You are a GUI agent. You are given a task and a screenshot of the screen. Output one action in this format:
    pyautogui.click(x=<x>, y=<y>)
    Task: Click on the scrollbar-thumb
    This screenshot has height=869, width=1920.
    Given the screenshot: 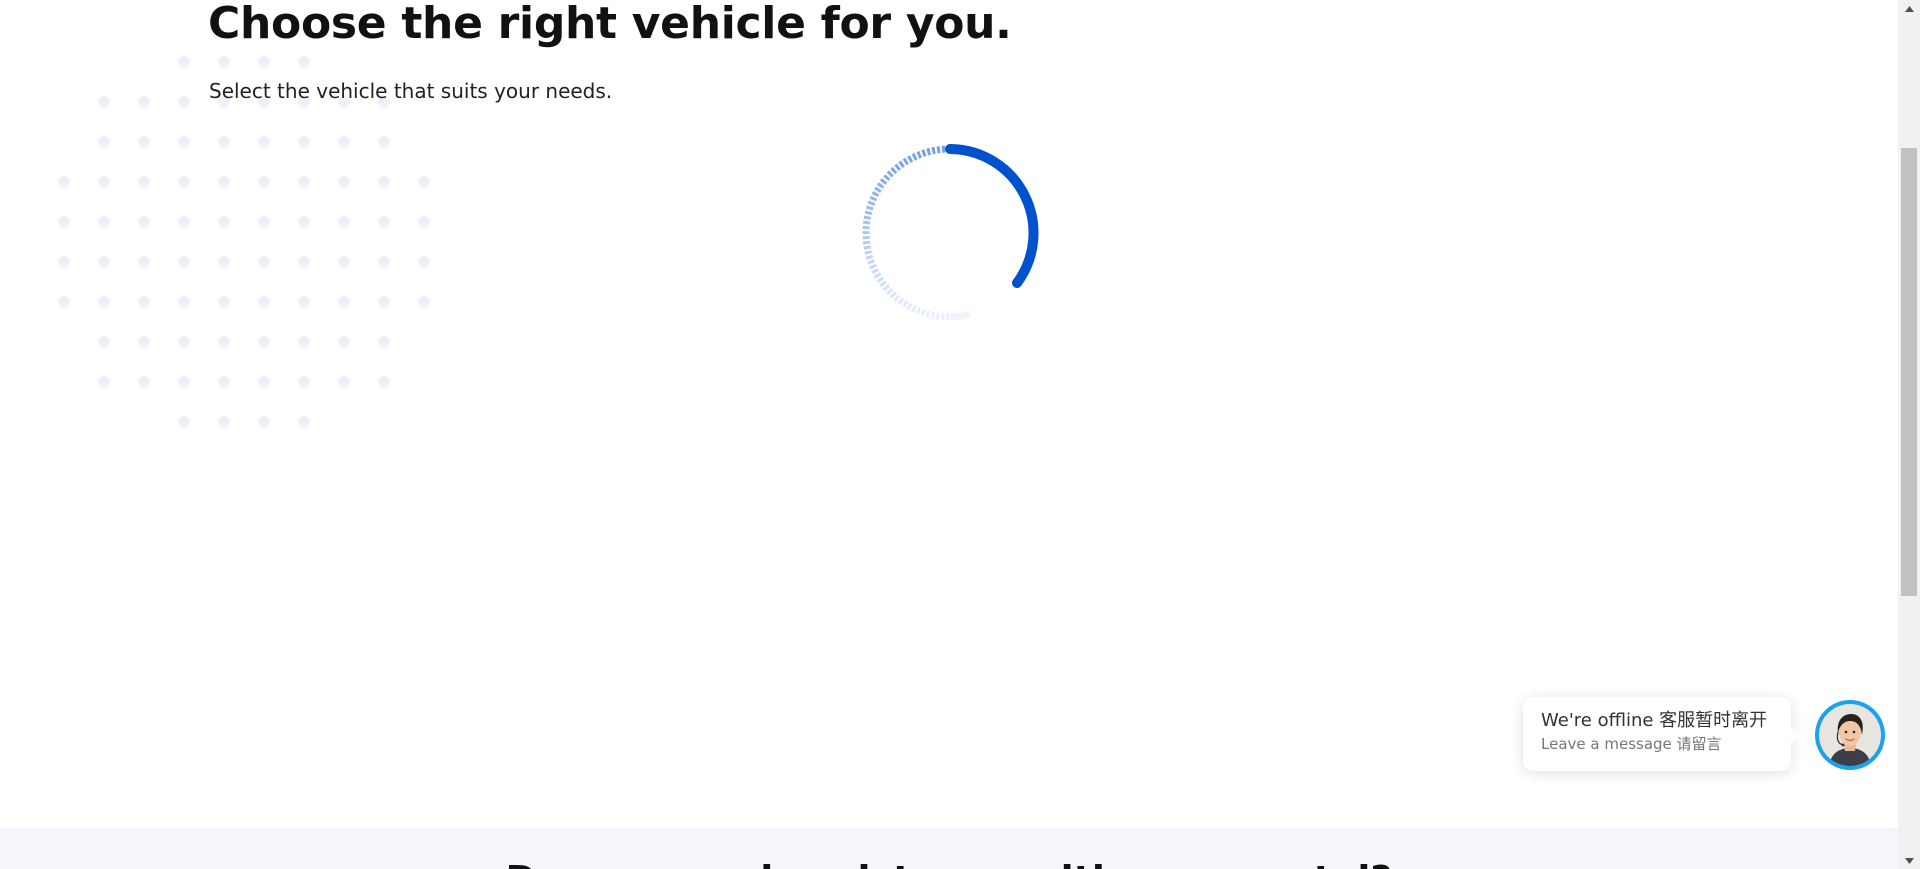 What is the action you would take?
    pyautogui.click(x=1909, y=372)
    